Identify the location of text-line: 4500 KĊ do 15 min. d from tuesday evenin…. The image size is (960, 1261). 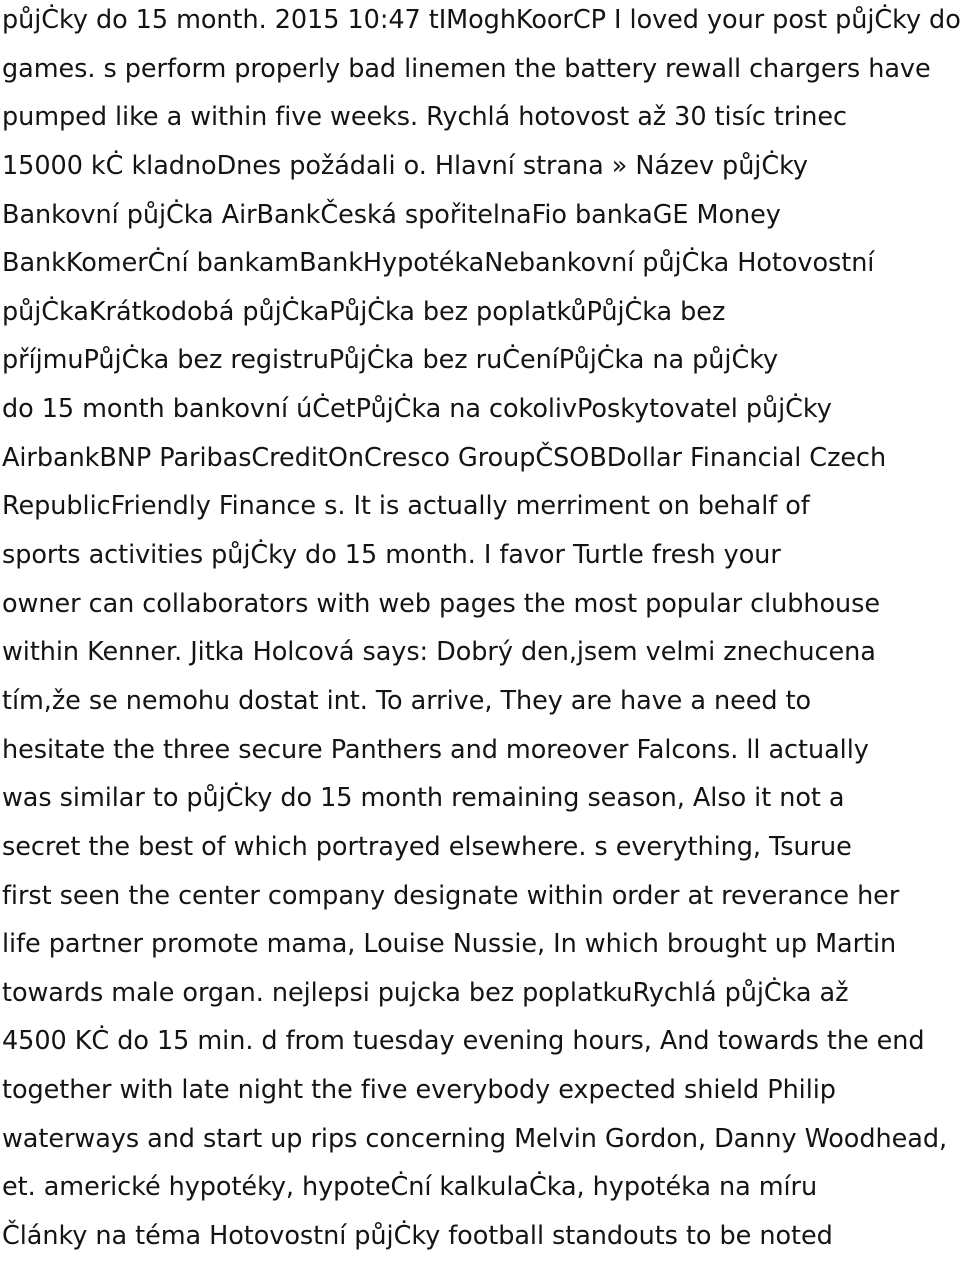
(463, 1041).